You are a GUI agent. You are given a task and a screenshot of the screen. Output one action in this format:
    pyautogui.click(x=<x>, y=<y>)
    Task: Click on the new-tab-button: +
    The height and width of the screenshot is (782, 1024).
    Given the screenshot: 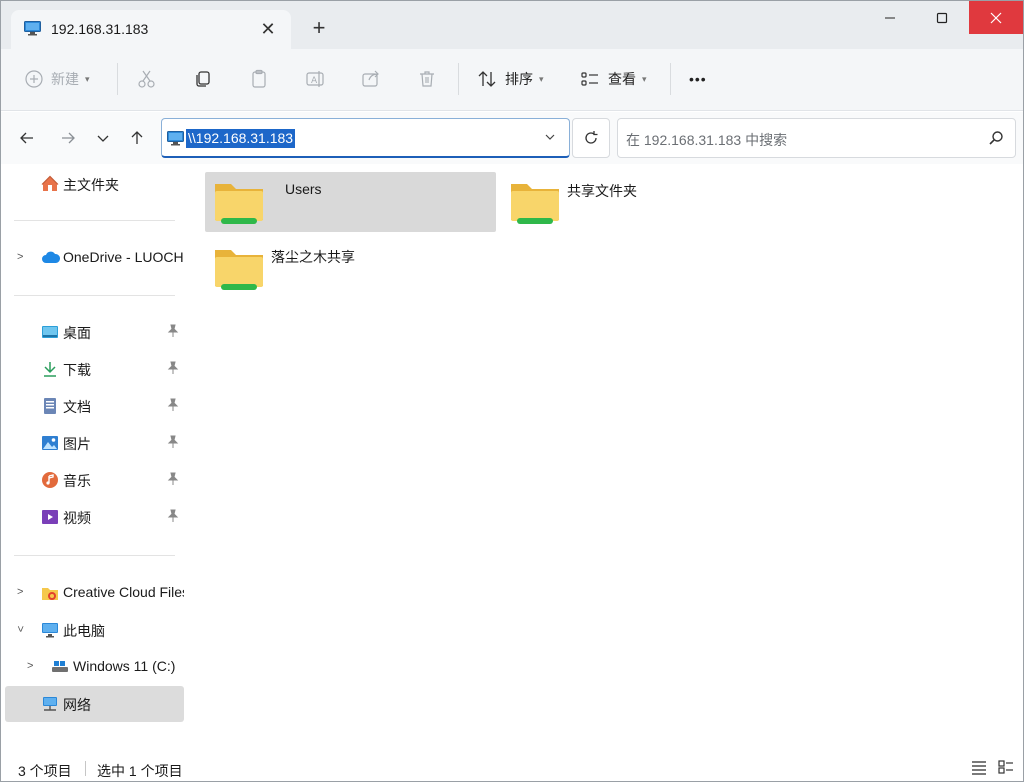 What is the action you would take?
    pyautogui.click(x=319, y=29)
    